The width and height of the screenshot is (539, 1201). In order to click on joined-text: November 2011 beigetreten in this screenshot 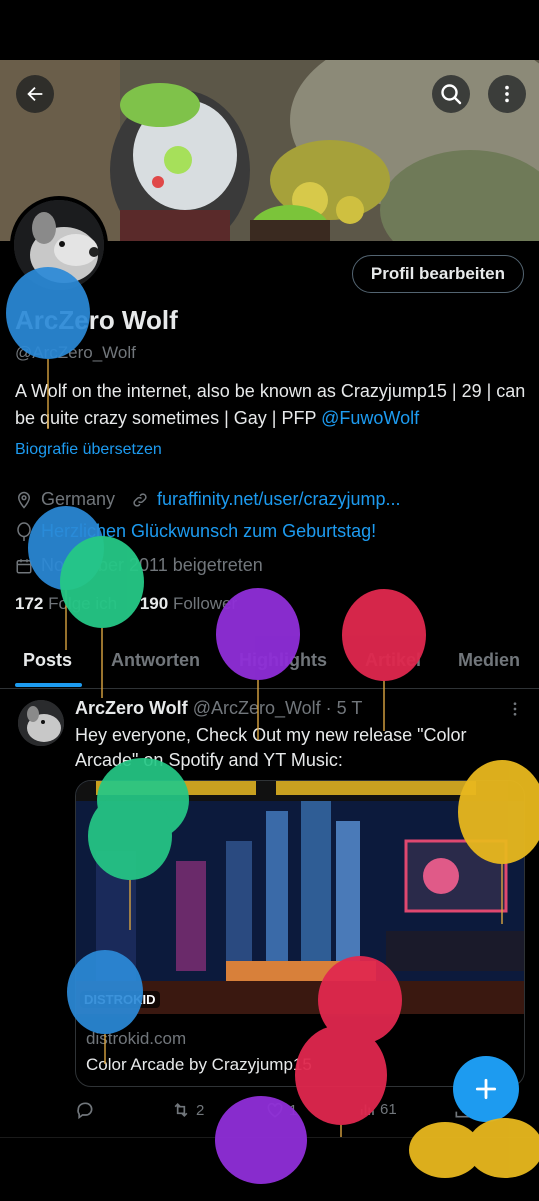, I will do `click(152, 565)`.